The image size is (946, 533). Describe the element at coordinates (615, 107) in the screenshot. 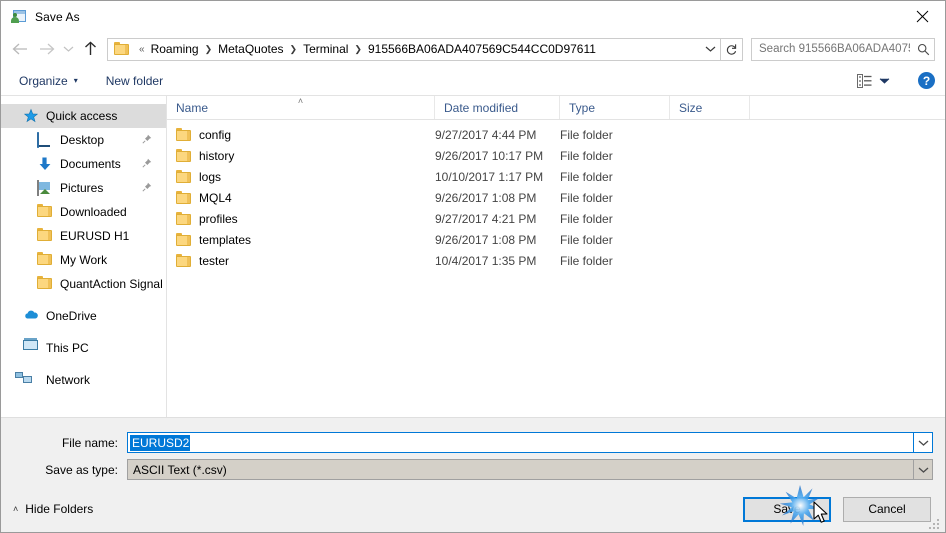

I see `column-header-type: Type` at that location.